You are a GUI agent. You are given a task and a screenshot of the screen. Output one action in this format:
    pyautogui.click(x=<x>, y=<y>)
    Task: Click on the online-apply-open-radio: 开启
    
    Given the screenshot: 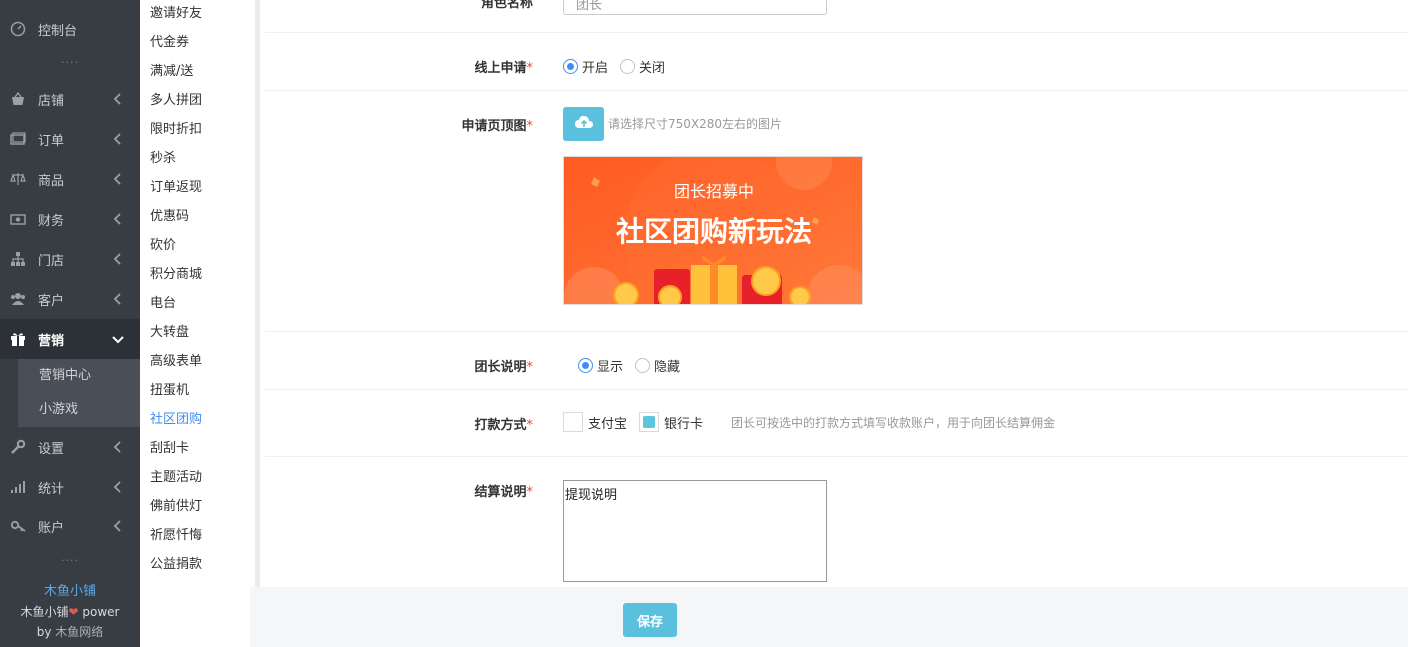 What is the action you would take?
    pyautogui.click(x=585, y=66)
    